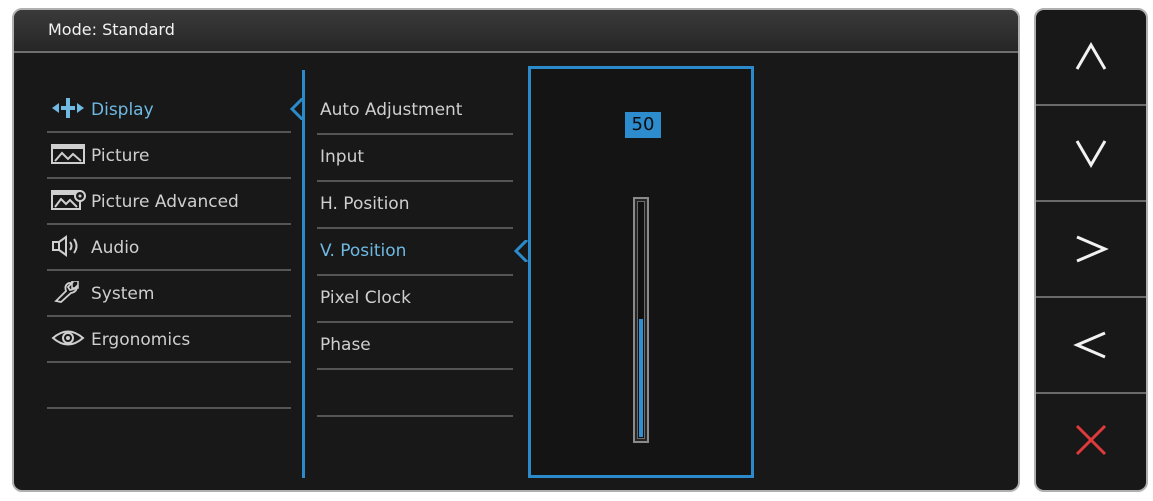 The width and height of the screenshot is (1153, 501). I want to click on ergonomics-icon, so click(68, 338).